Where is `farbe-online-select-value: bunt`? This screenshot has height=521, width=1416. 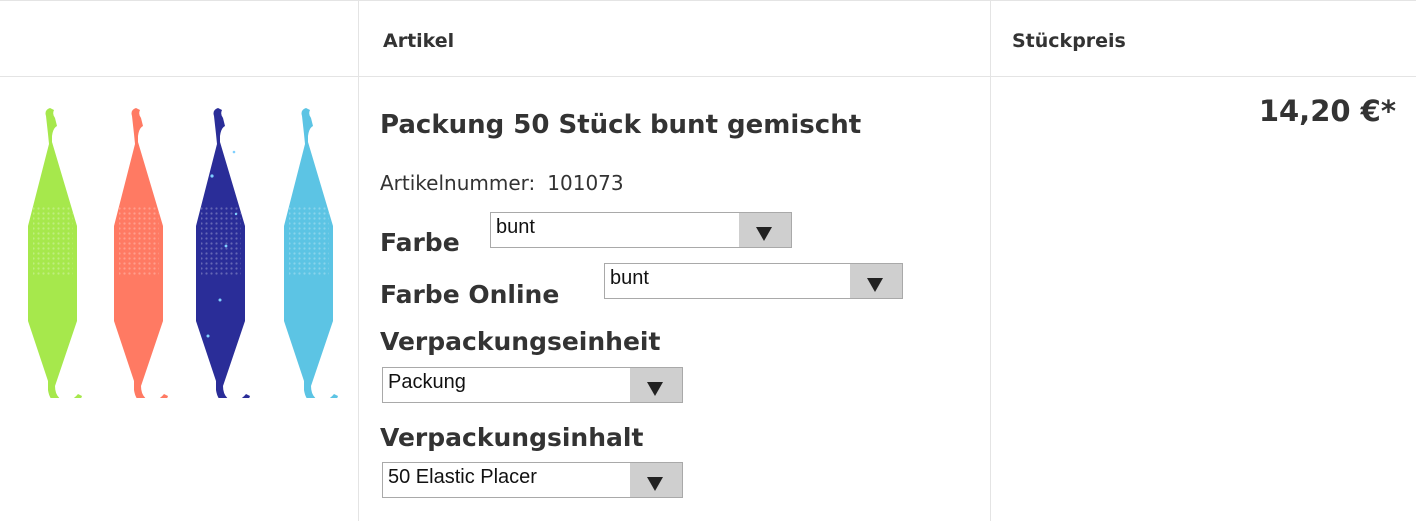 farbe-online-select-value: bunt is located at coordinates (629, 278).